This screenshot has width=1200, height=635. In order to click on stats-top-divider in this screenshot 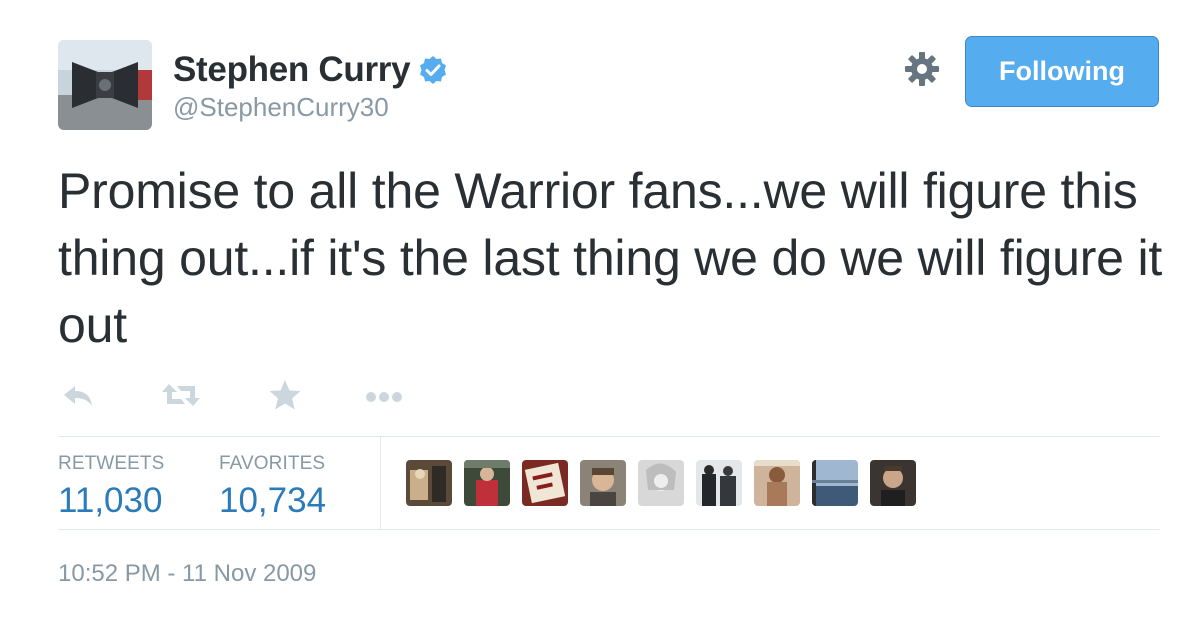, I will do `click(609, 436)`.